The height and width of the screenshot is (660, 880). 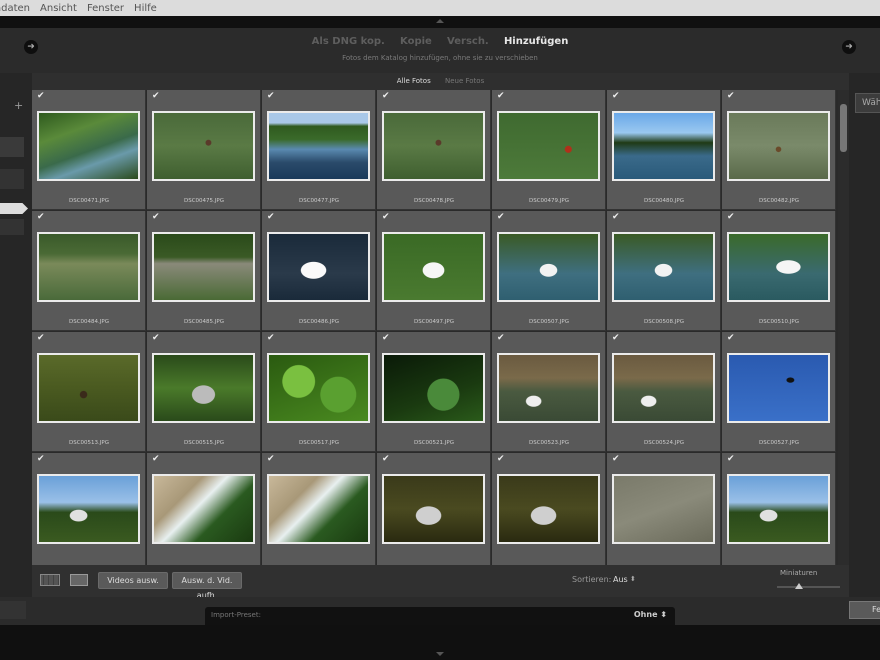 I want to click on photo-cell: ✔ DSC00471.JPG, so click(x=89, y=150).